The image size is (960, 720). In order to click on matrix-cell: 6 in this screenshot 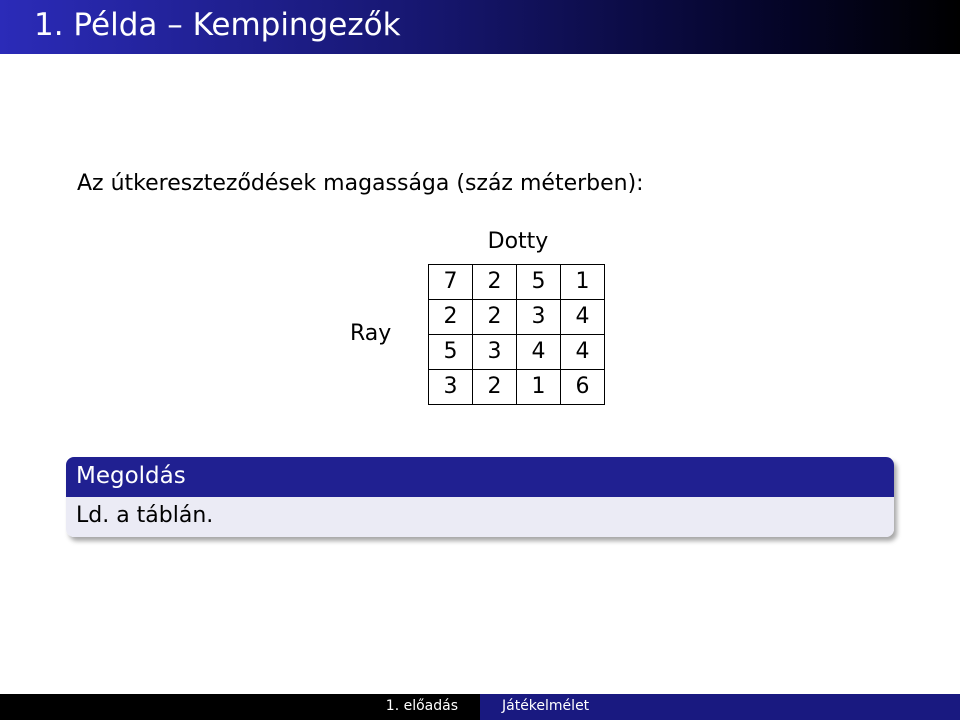, I will do `click(582, 387)`.